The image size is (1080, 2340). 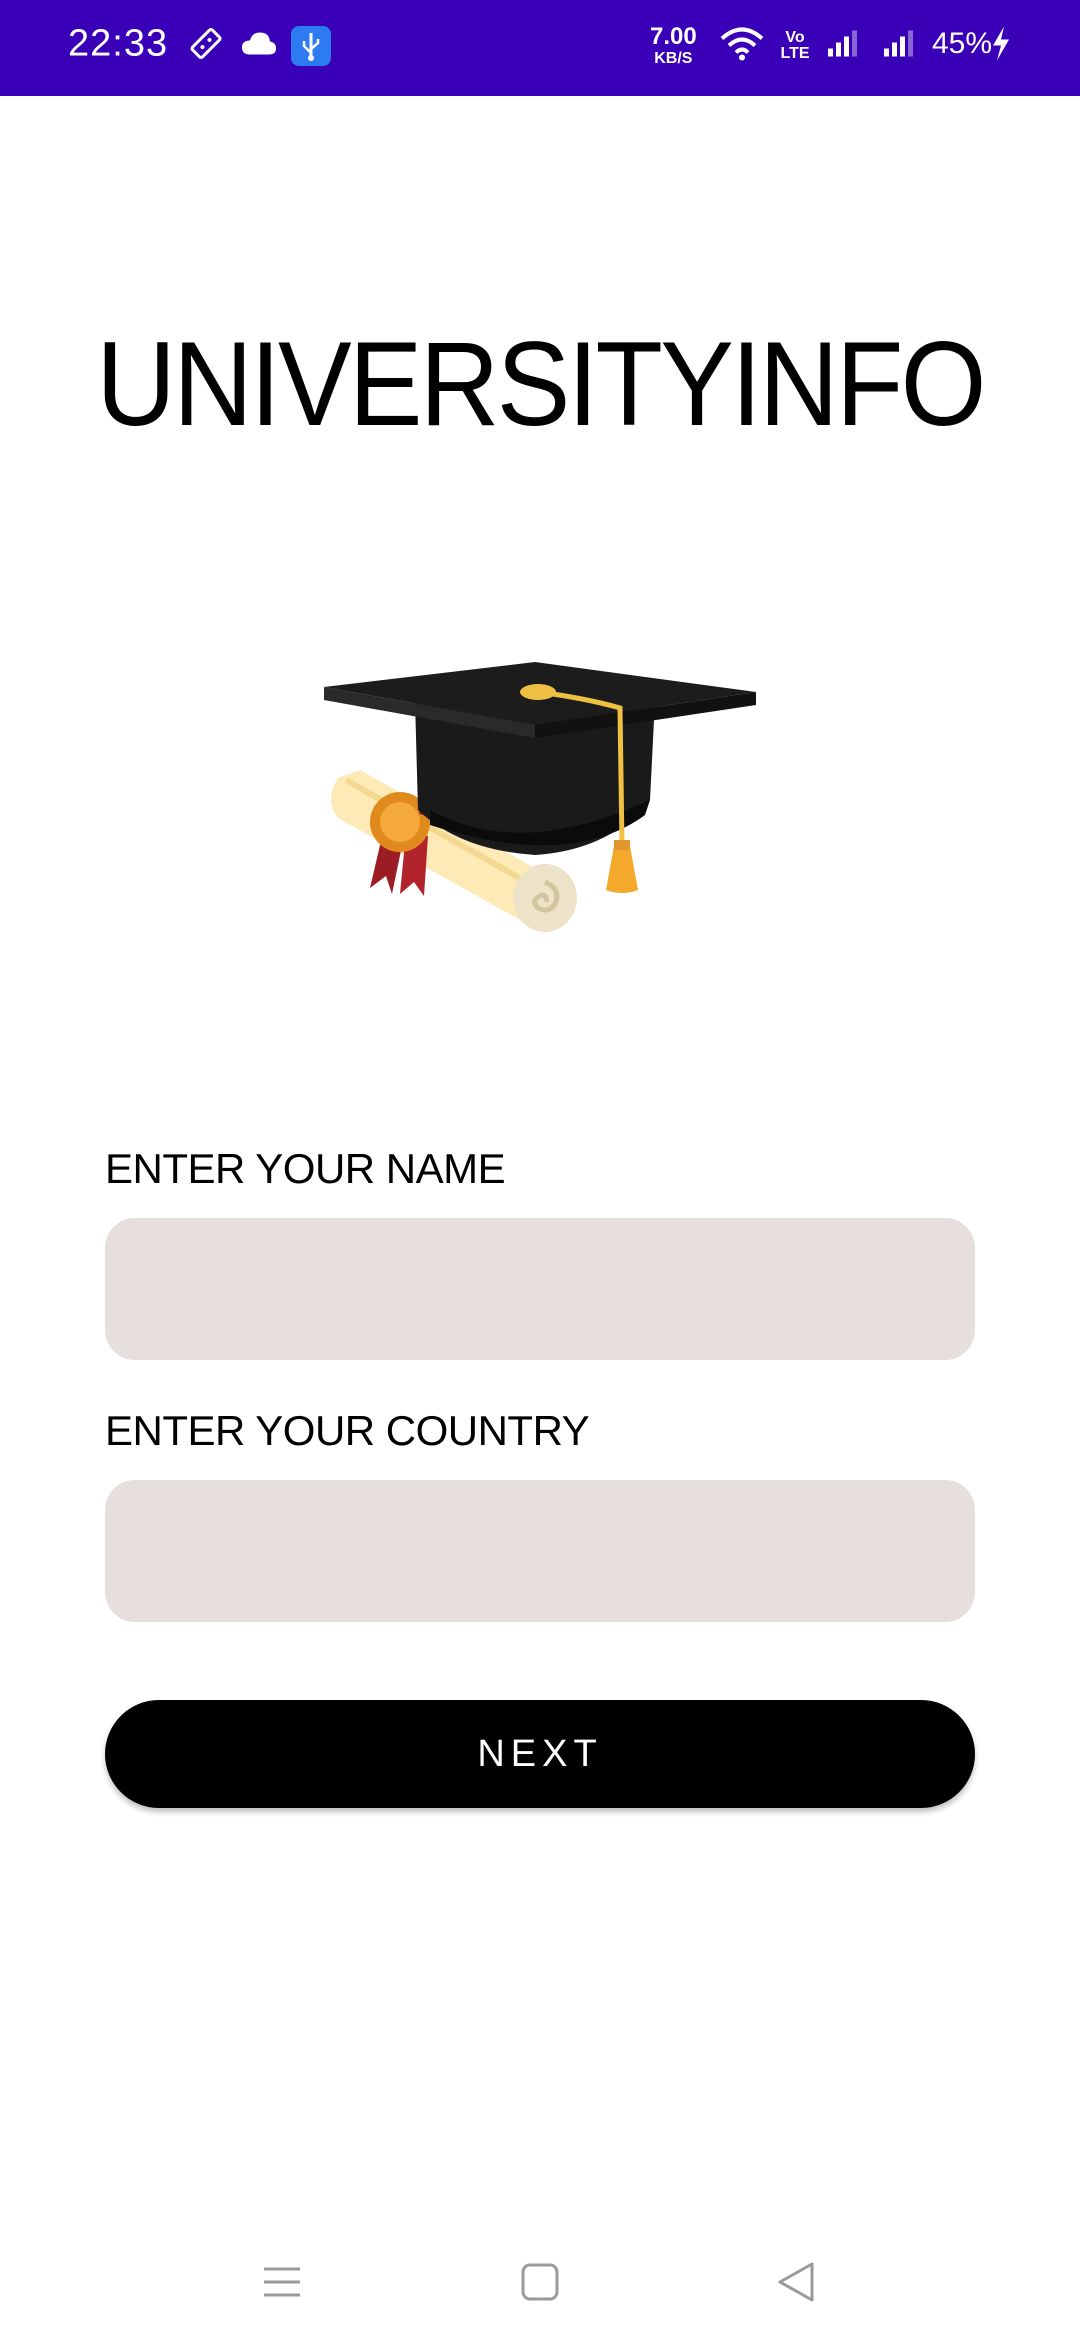 I want to click on network-speed: 7.00 KB/S, so click(x=673, y=45).